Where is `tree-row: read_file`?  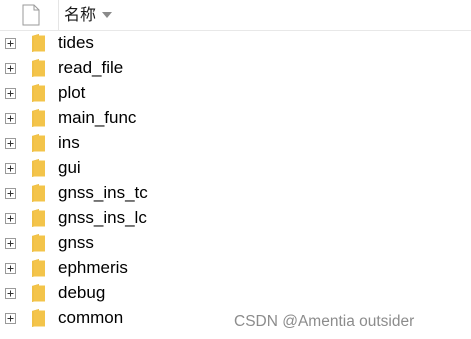 tree-row: read_file is located at coordinates (235, 68).